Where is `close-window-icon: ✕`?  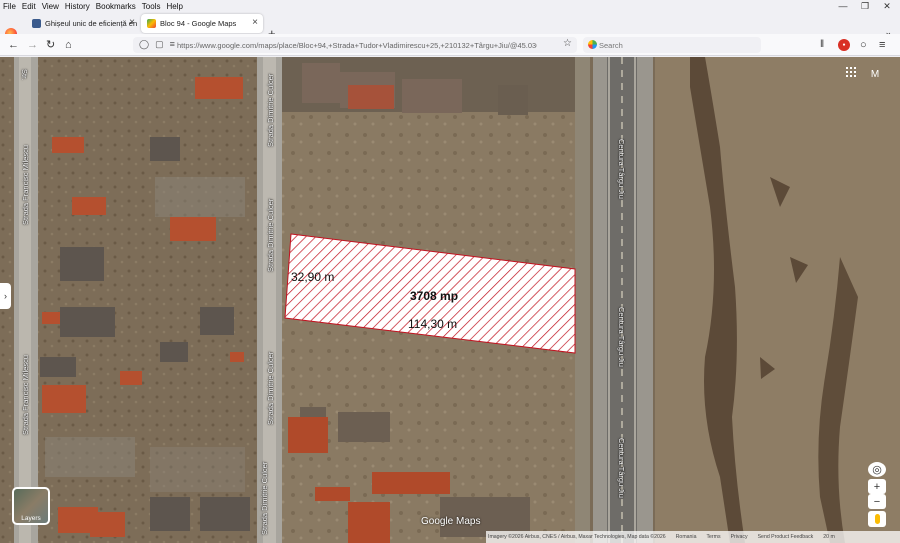
close-window-icon: ✕ is located at coordinates (887, 6).